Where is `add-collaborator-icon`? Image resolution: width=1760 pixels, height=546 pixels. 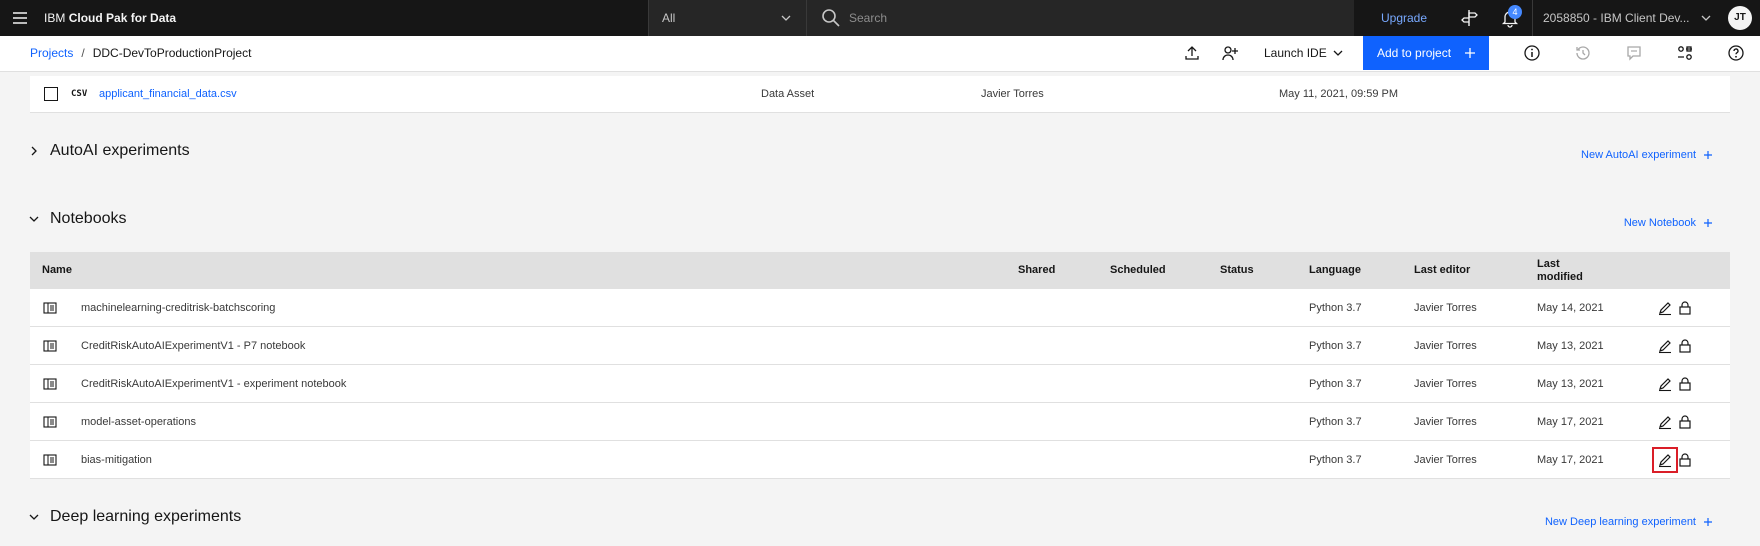
add-collaborator-icon is located at coordinates (1230, 53).